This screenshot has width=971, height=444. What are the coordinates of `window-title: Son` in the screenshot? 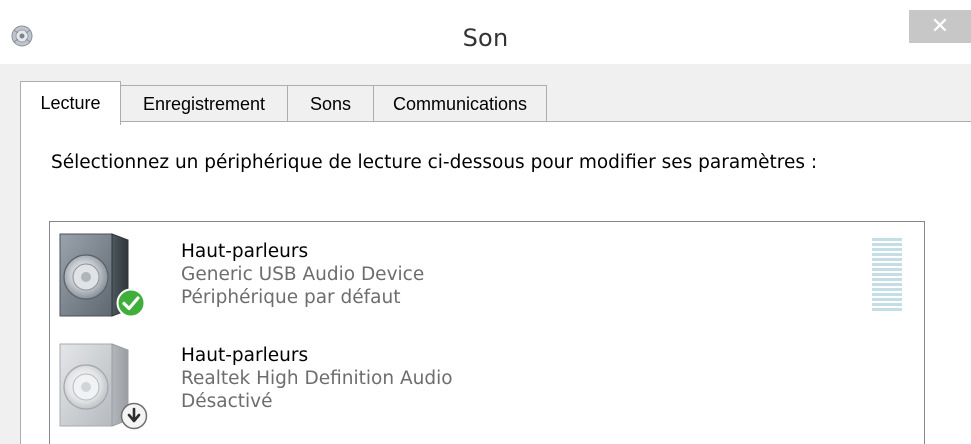 It's located at (485, 38).